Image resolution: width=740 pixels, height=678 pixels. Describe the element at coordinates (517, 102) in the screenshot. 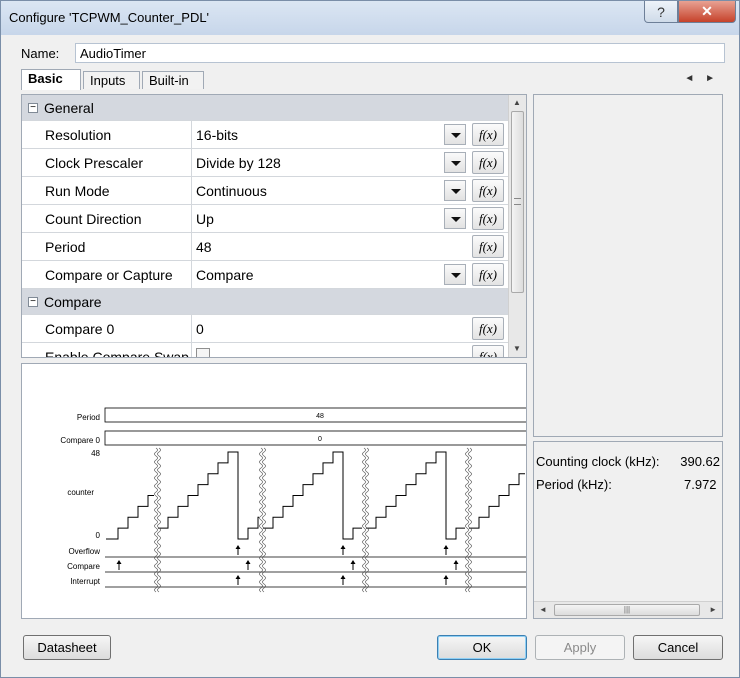

I see `scroll-up-icon: ▲` at that location.